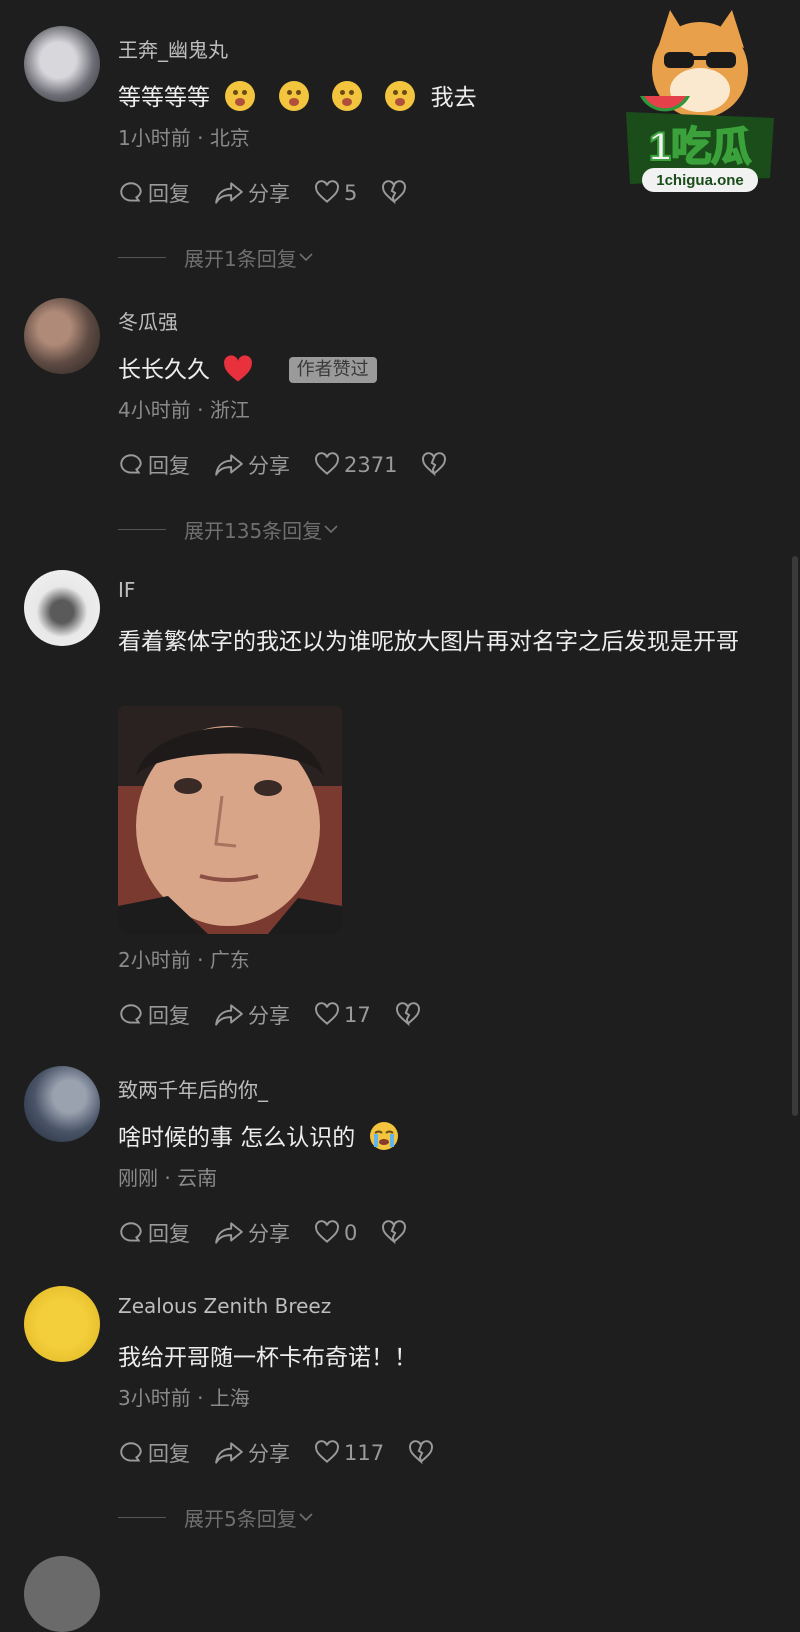  Describe the element at coordinates (795, 836) in the screenshot. I see `scrollbar` at that location.